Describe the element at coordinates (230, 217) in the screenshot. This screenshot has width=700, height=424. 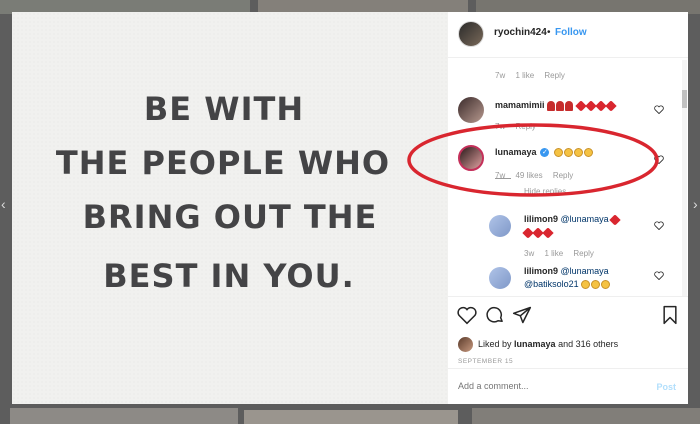
I see `quote-line: BRING OUT THE` at that location.